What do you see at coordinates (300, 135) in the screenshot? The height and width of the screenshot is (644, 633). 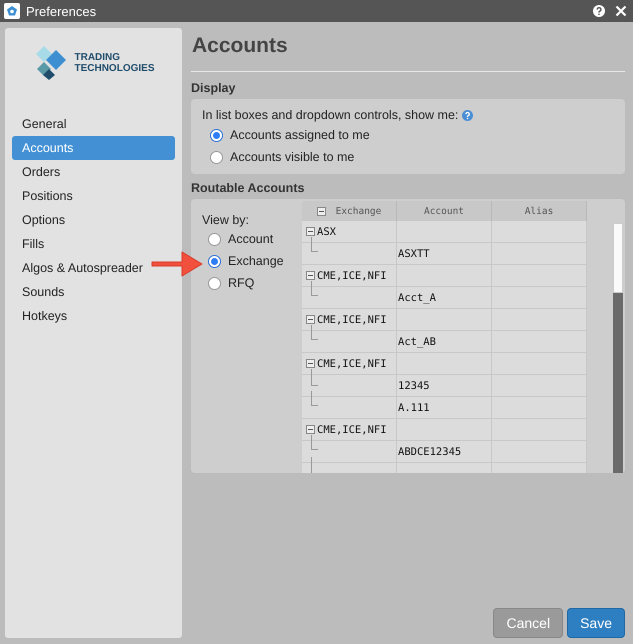 I see `radio-label: Accounts assigned to me` at bounding box center [300, 135].